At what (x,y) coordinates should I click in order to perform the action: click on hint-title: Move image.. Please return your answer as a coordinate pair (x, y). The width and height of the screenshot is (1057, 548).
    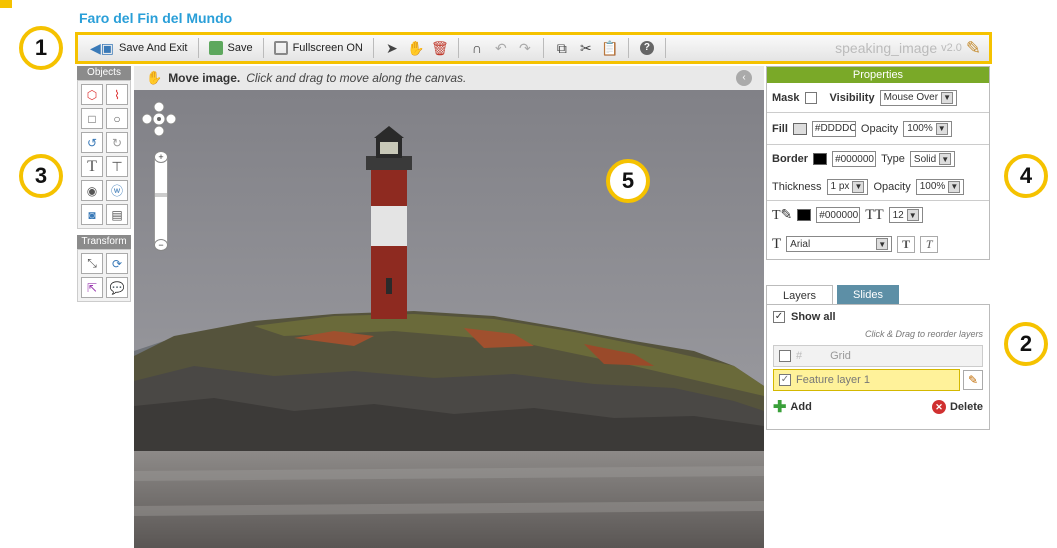
    Looking at the image, I should click on (204, 78).